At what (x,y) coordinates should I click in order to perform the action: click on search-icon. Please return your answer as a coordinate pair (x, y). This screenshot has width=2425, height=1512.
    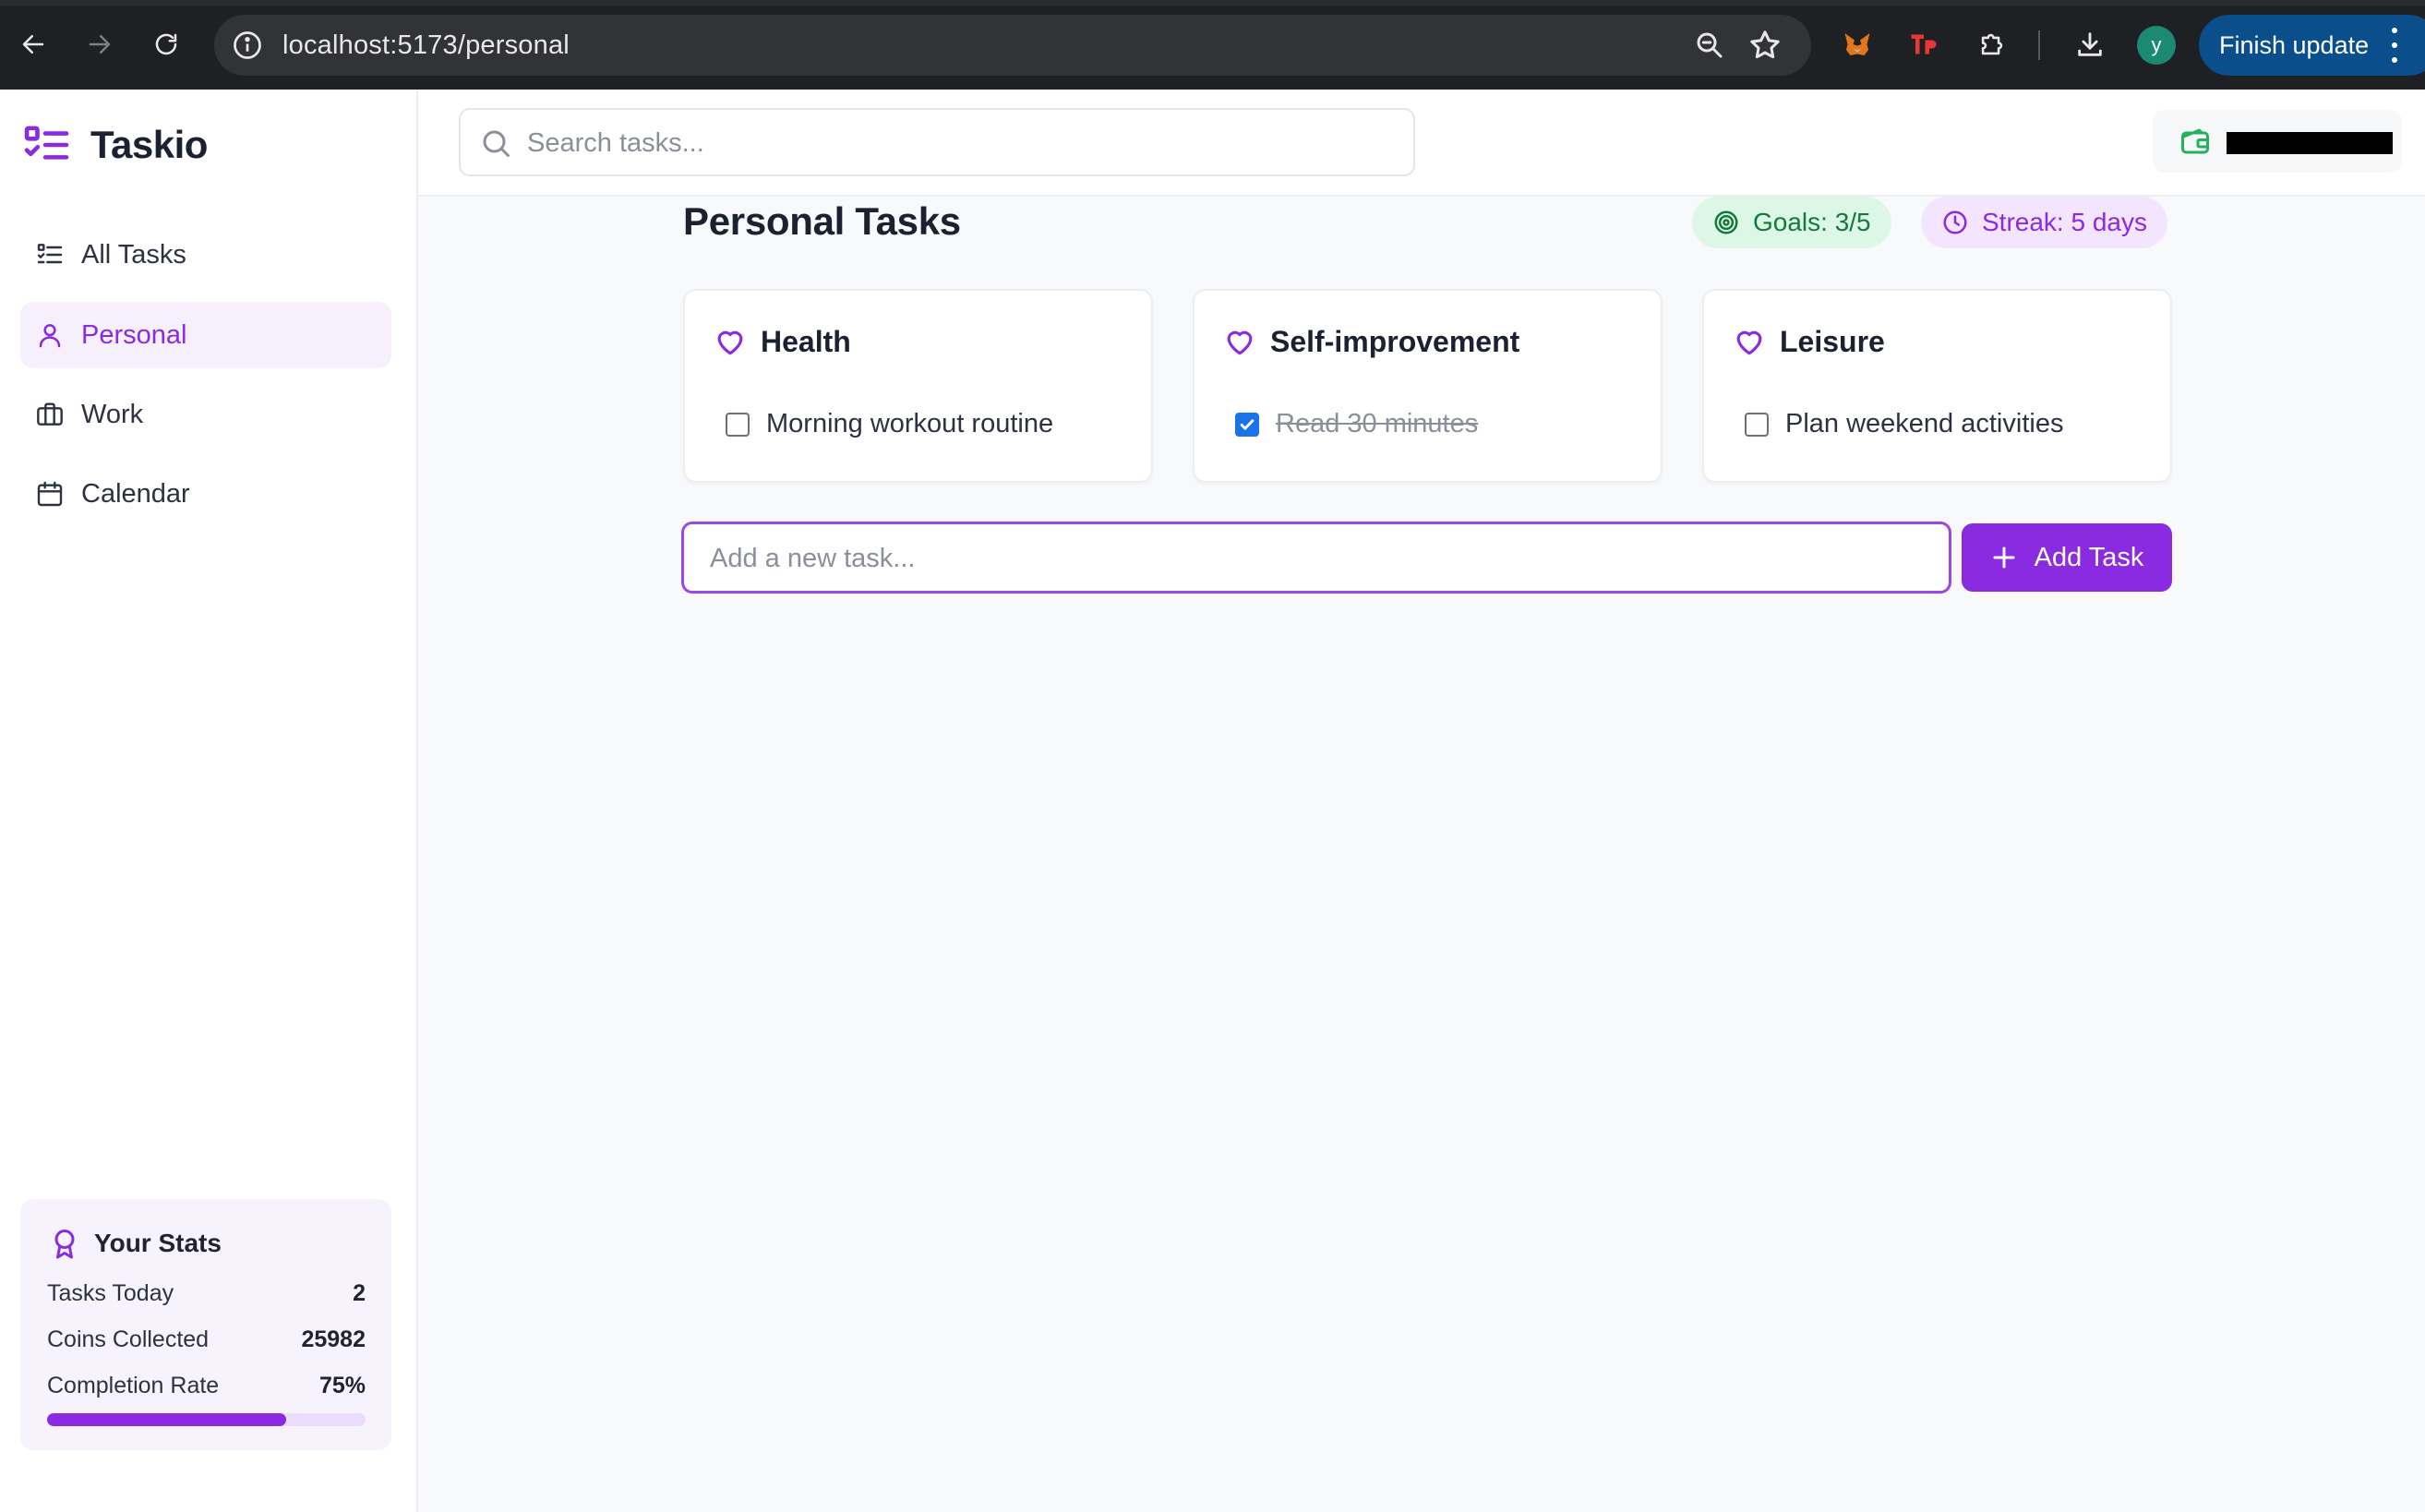
    Looking at the image, I should click on (497, 143).